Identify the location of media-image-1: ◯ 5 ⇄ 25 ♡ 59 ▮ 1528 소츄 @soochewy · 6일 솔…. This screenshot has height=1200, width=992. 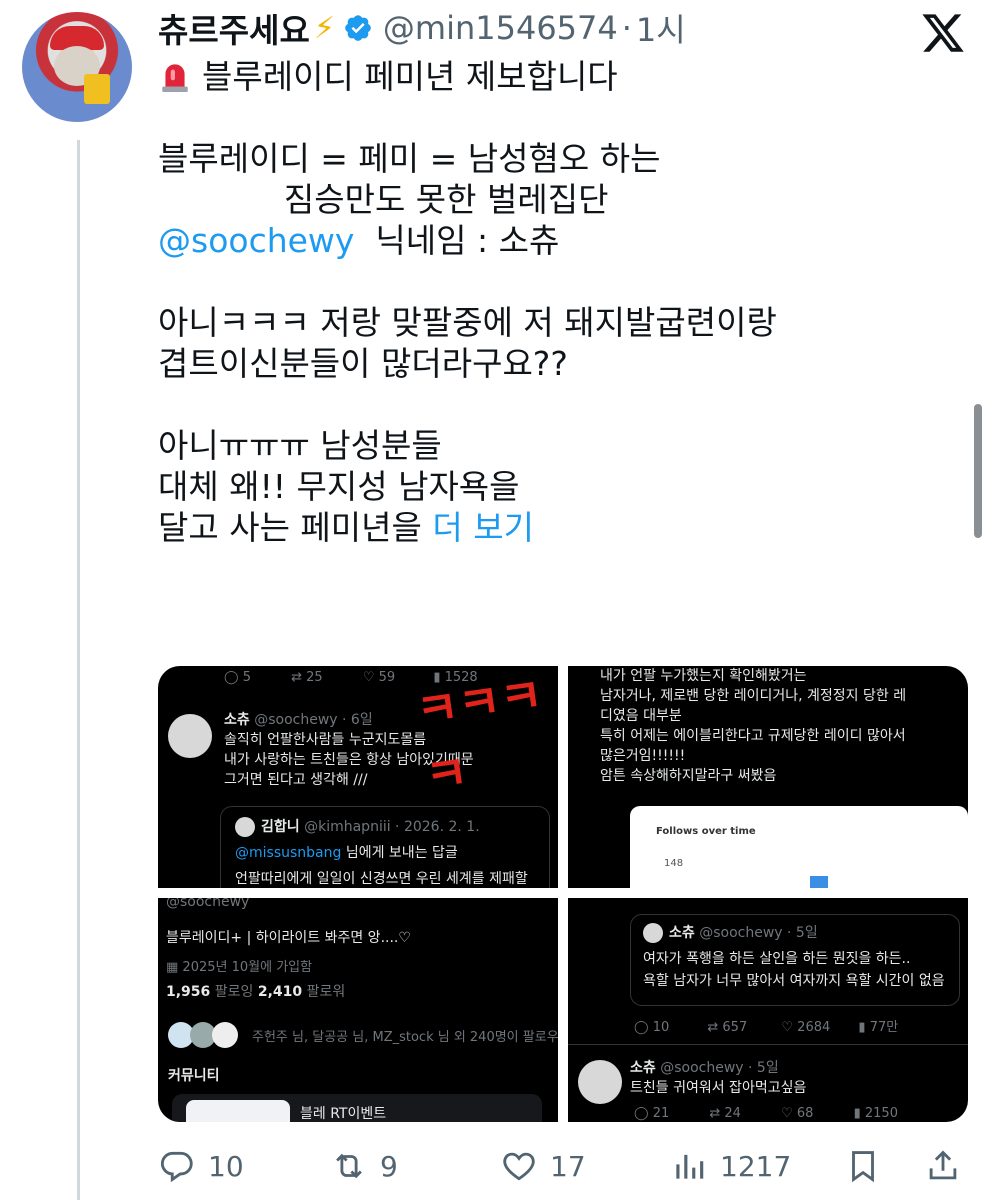
(358, 777).